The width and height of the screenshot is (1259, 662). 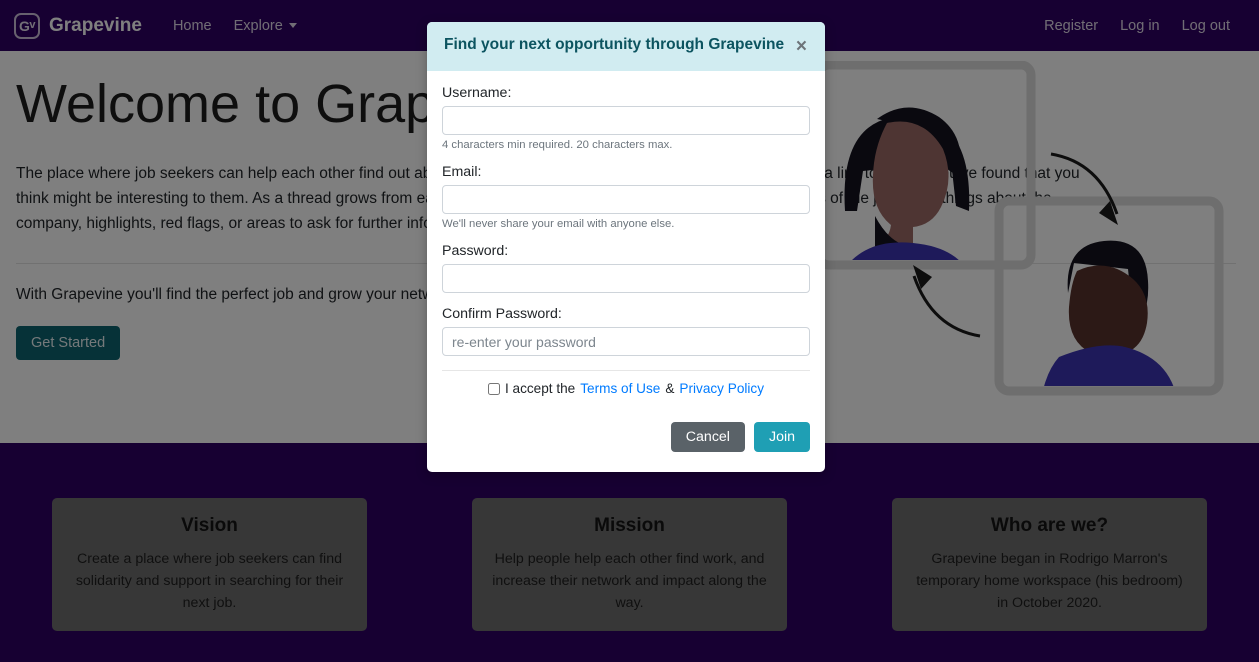 I want to click on email-input, so click(x=626, y=199).